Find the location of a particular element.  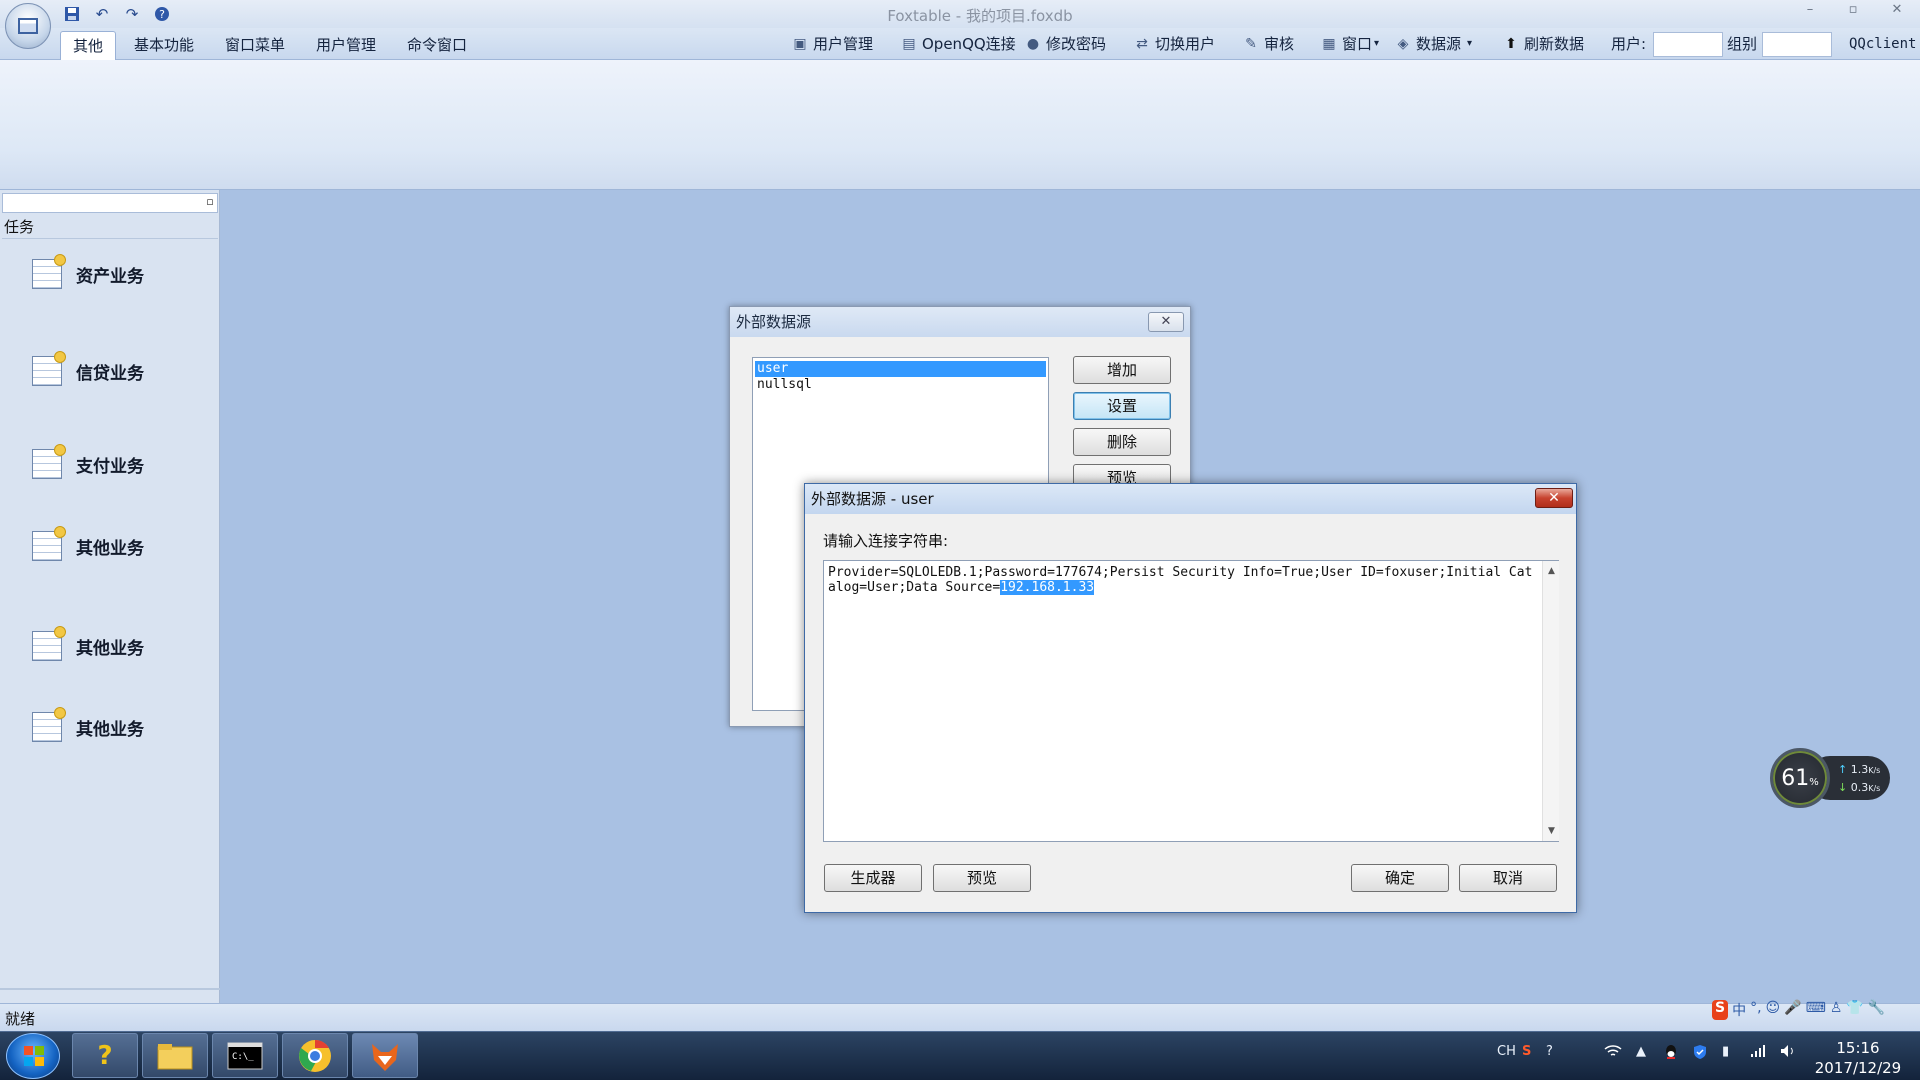

start-button is located at coordinates (33, 1056).